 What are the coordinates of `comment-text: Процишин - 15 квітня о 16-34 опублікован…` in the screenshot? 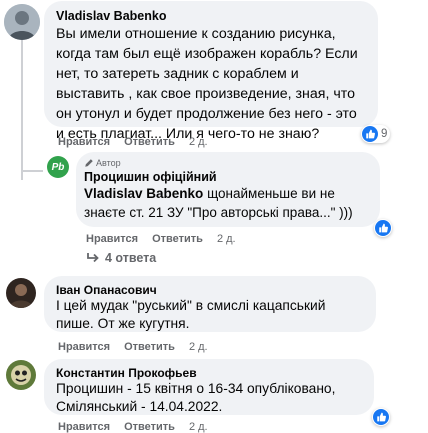 It's located at (196, 397).